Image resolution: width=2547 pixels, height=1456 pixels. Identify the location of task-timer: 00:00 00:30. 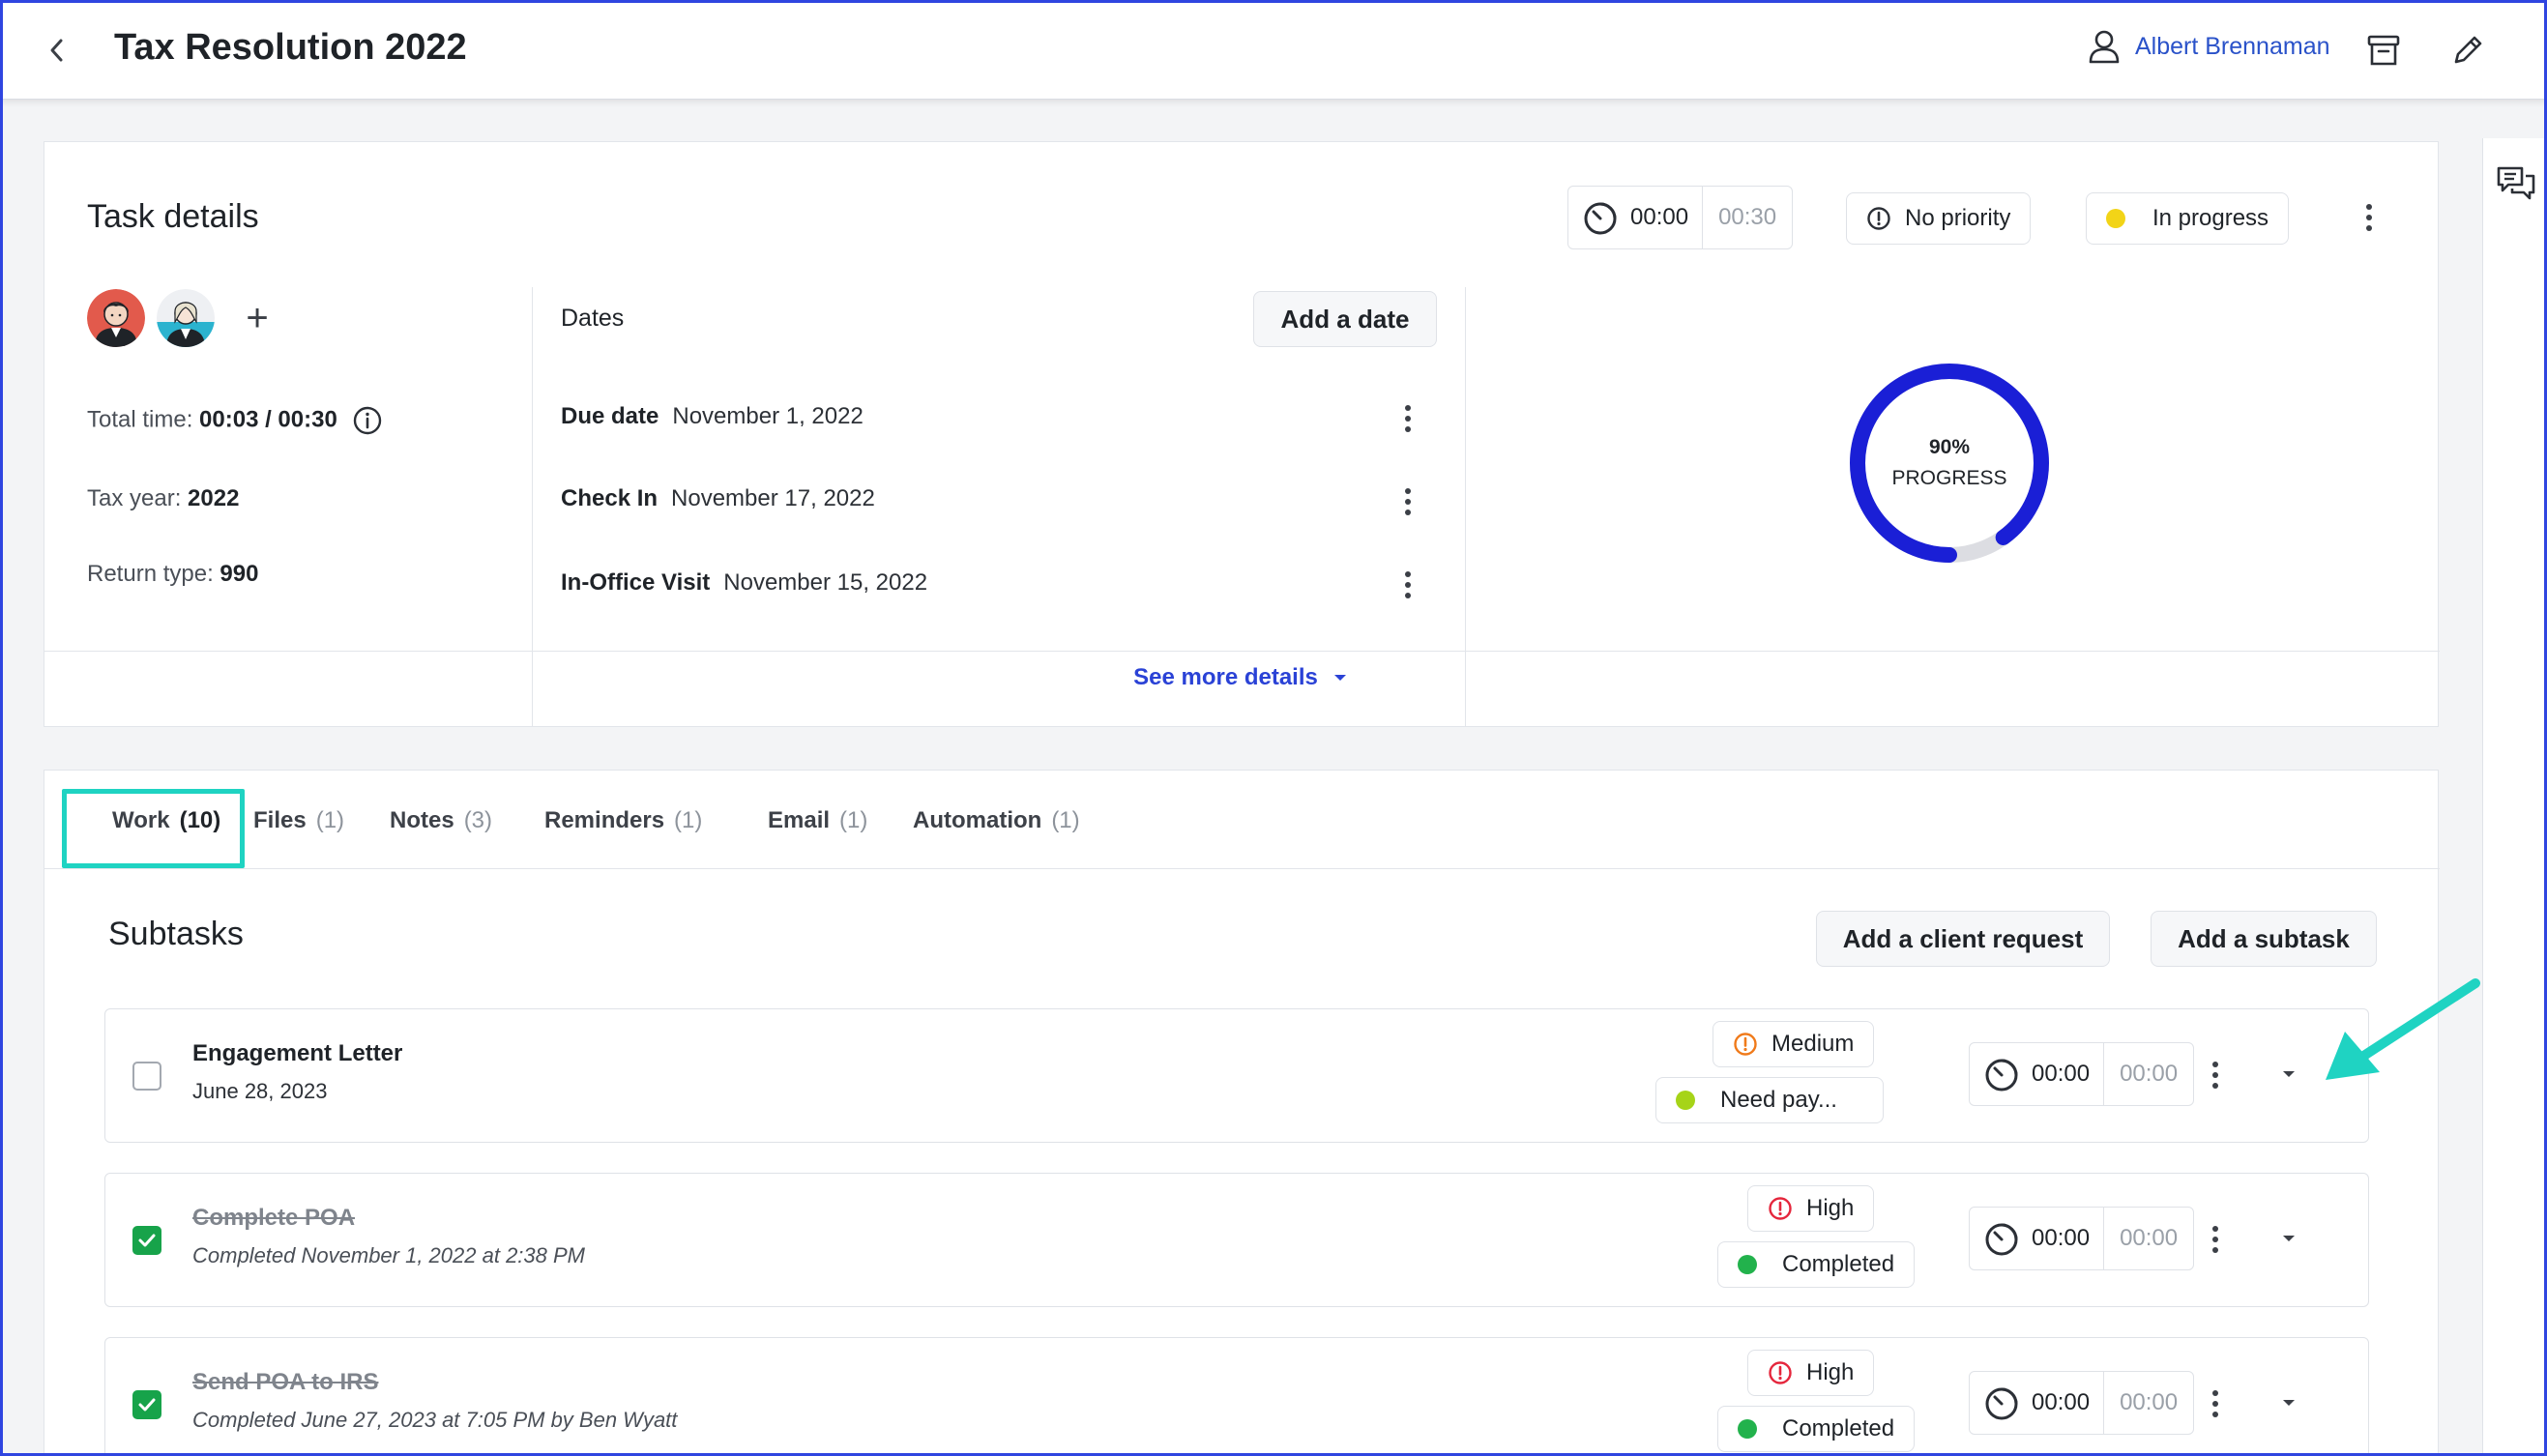
(1680, 218).